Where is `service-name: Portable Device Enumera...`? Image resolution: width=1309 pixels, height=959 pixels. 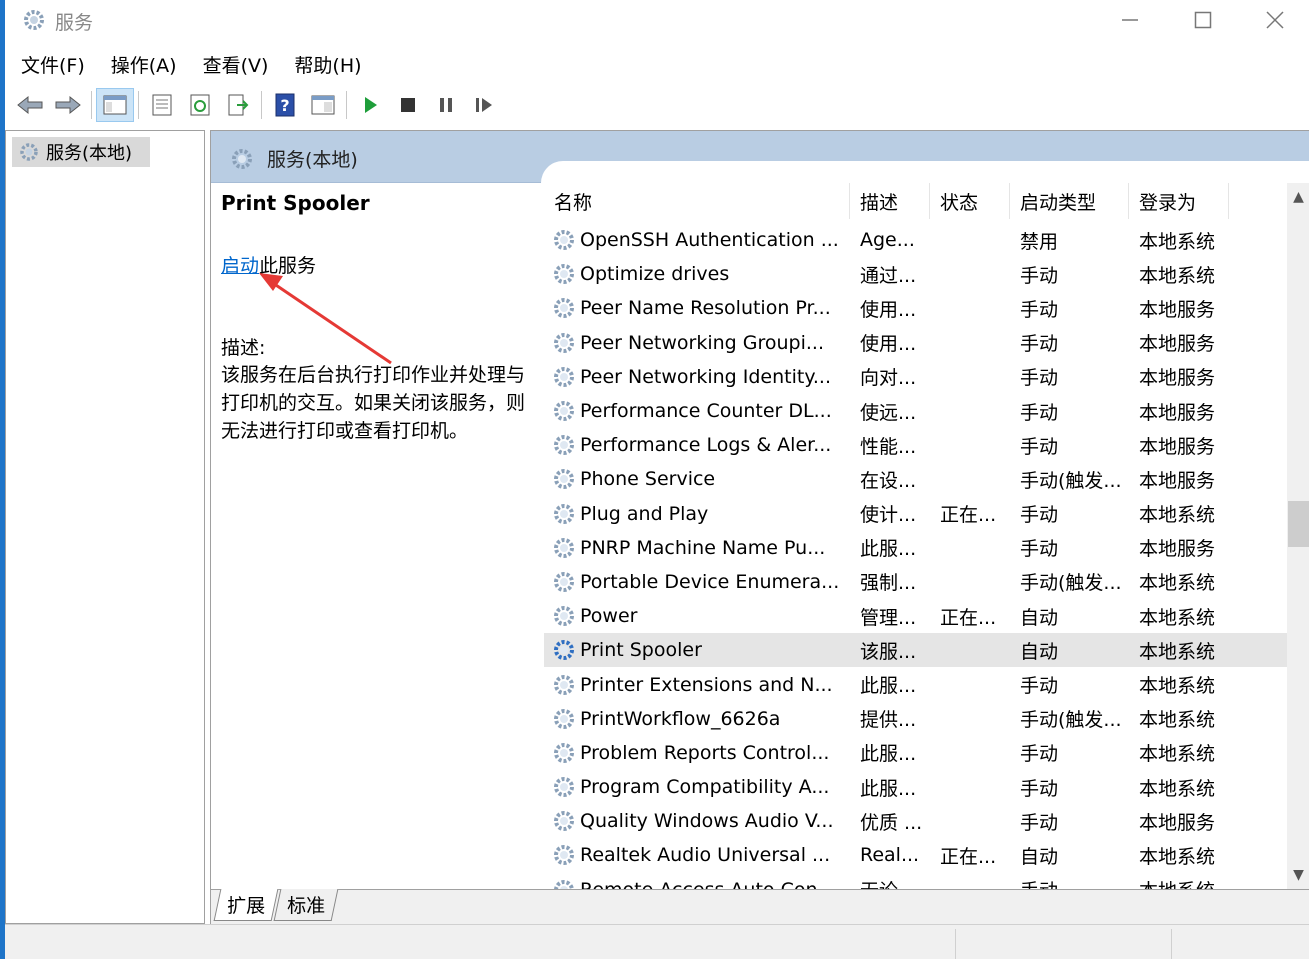
service-name: Portable Device Enumera... is located at coordinates (710, 581).